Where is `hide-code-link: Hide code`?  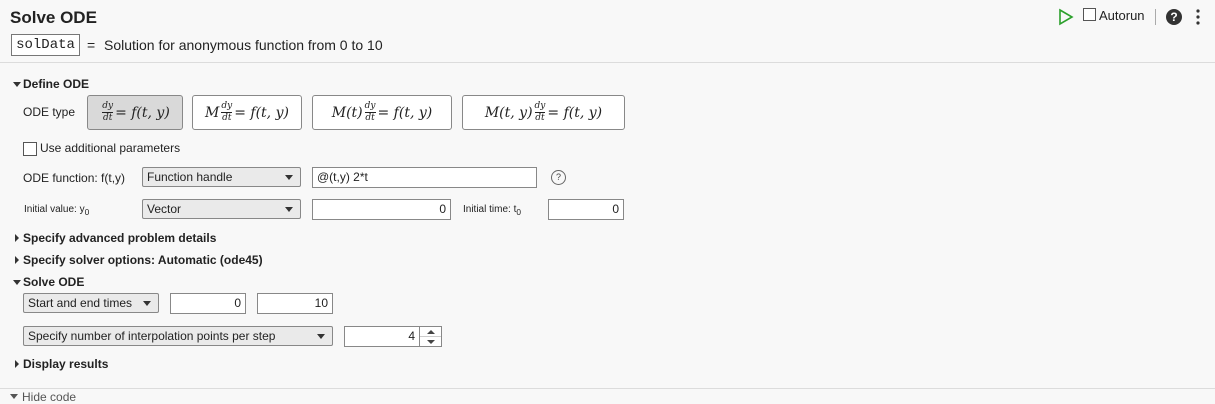
hide-code-link: Hide code is located at coordinates (49, 397).